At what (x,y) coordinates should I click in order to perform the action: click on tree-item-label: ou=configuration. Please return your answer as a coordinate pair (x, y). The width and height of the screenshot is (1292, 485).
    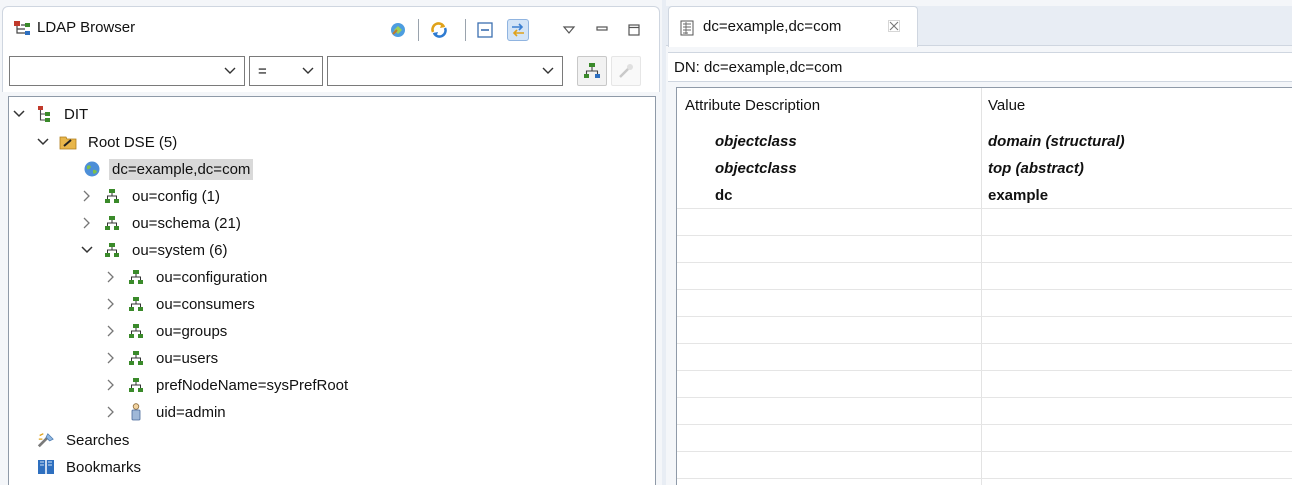
    Looking at the image, I should click on (212, 277).